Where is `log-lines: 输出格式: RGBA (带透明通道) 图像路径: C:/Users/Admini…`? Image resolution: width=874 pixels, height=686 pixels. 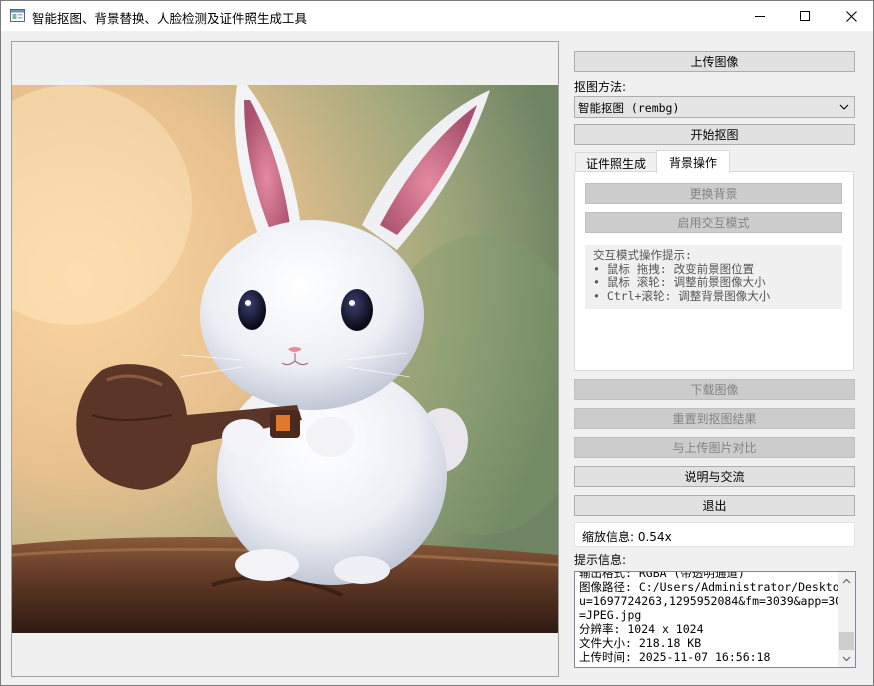
log-lines: 输出格式: RGBA (带透明通道) 图像路径: C:/Users/Admini… is located at coordinates (717, 617).